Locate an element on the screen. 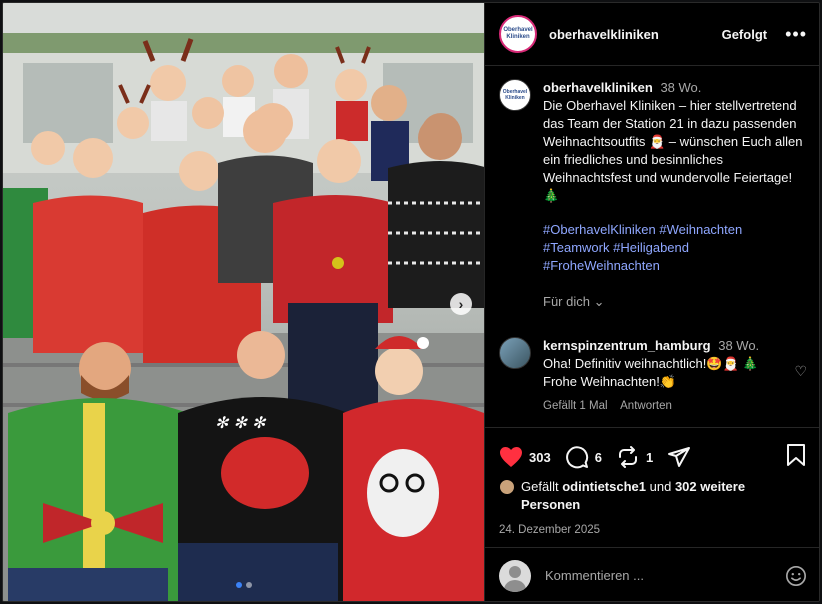 The height and width of the screenshot is (604, 822). comment-meta: Gefällt 1 Mal Antworten is located at coordinates (658, 406).